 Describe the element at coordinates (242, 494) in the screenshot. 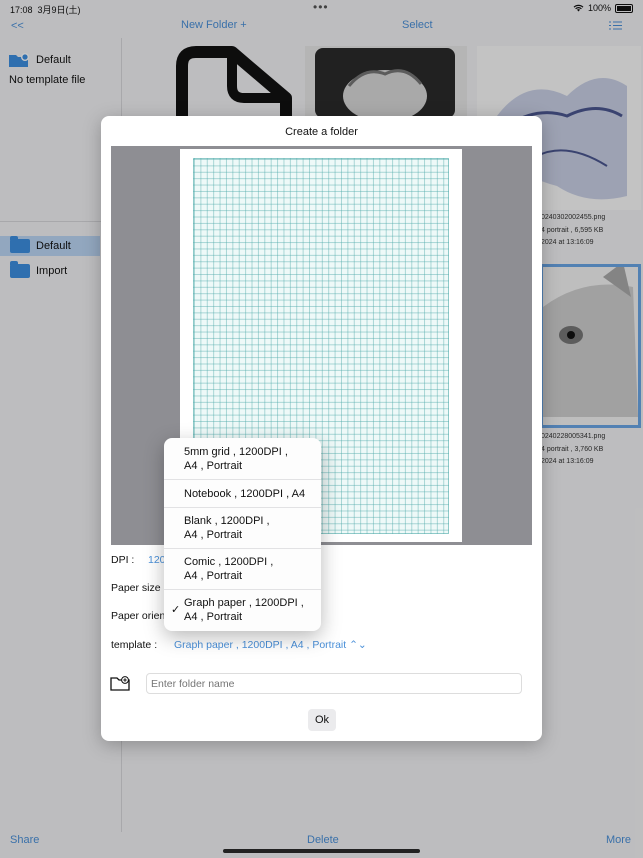

I see `menu-item-notebook: Notebook , 1200DPI , A4` at that location.